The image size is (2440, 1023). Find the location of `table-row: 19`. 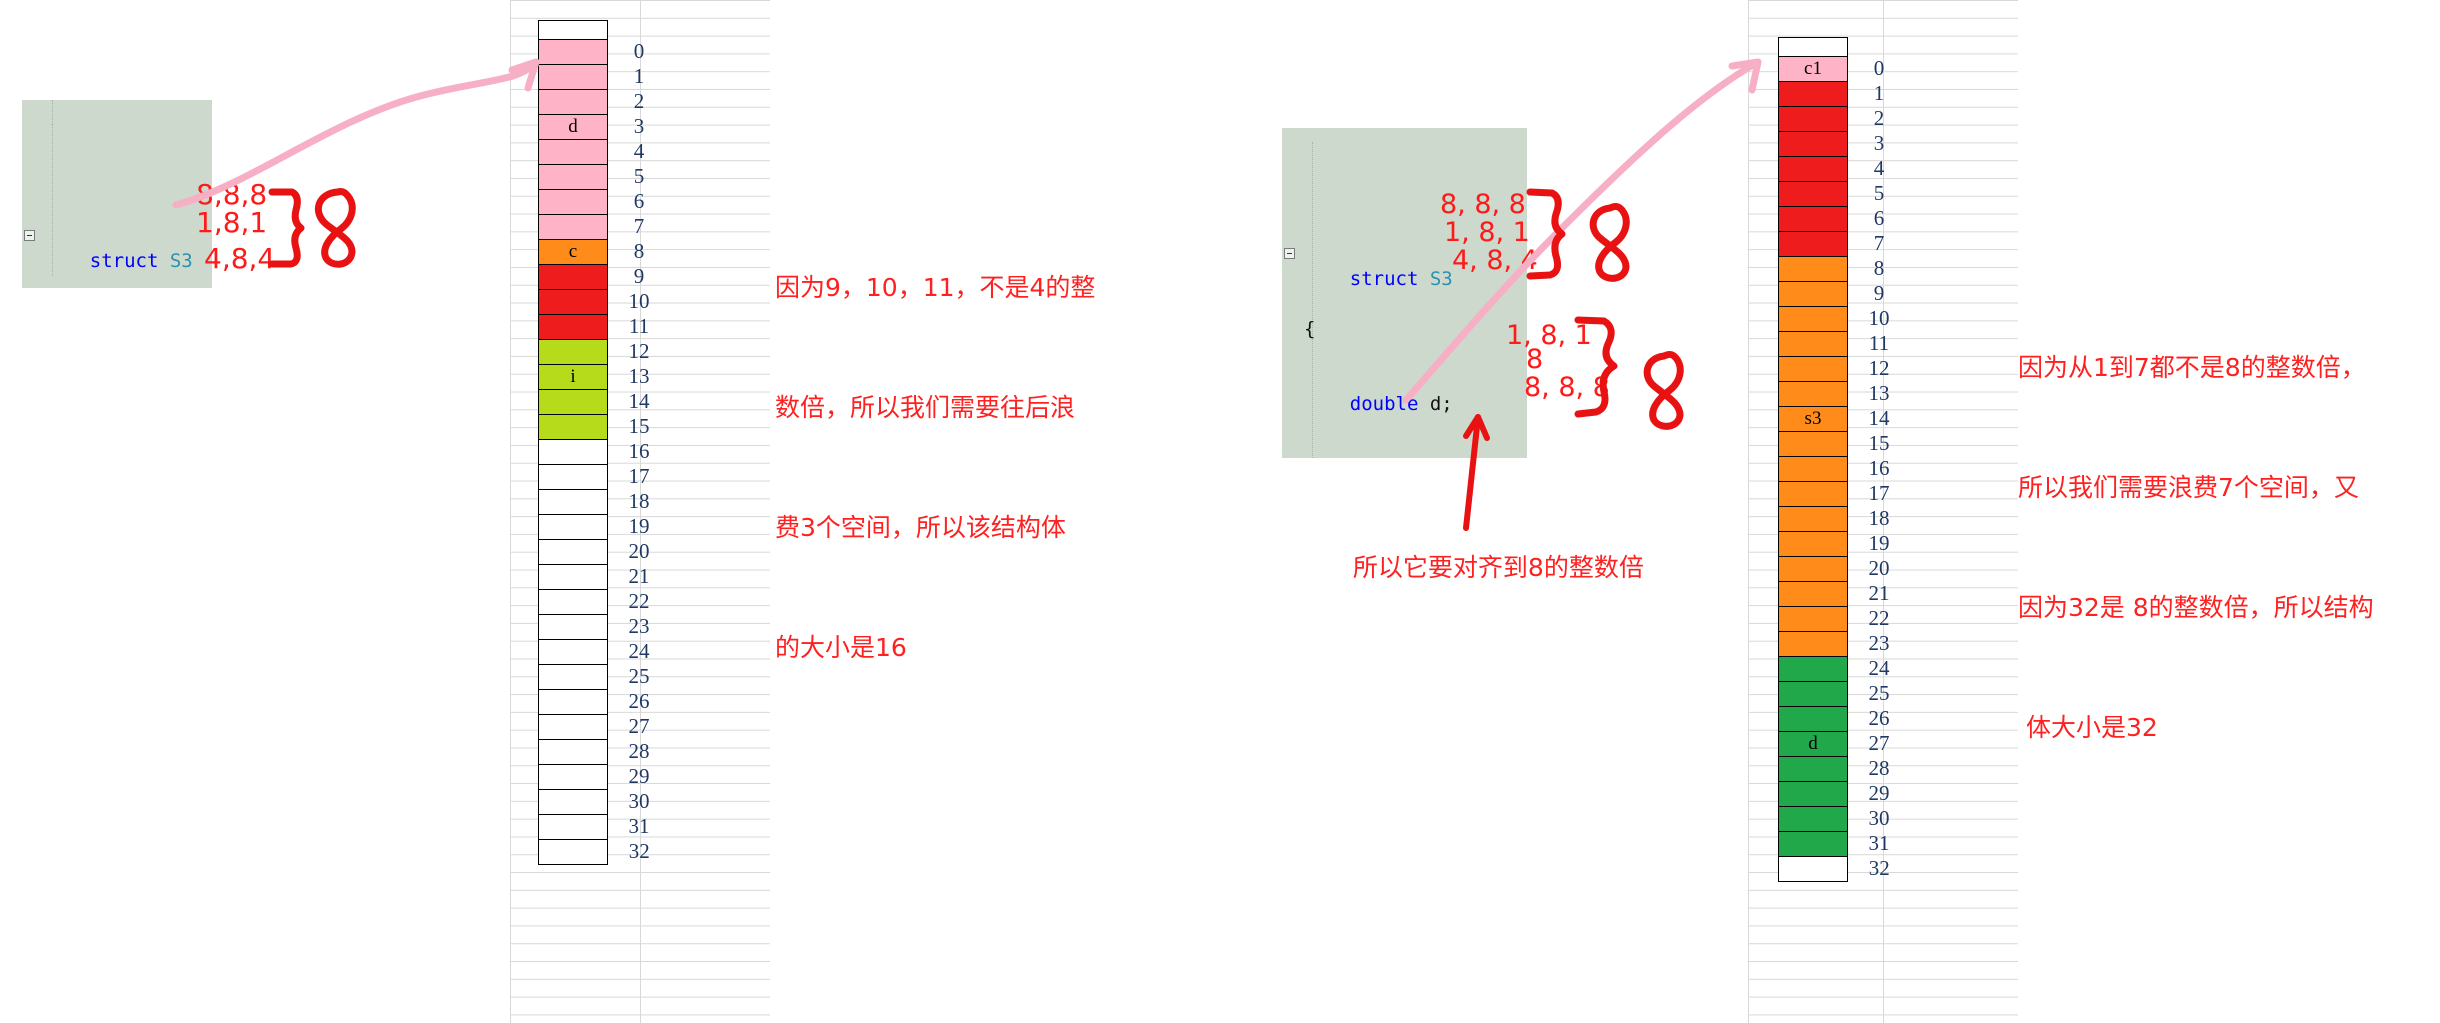

table-row: 19 is located at coordinates (604, 526).